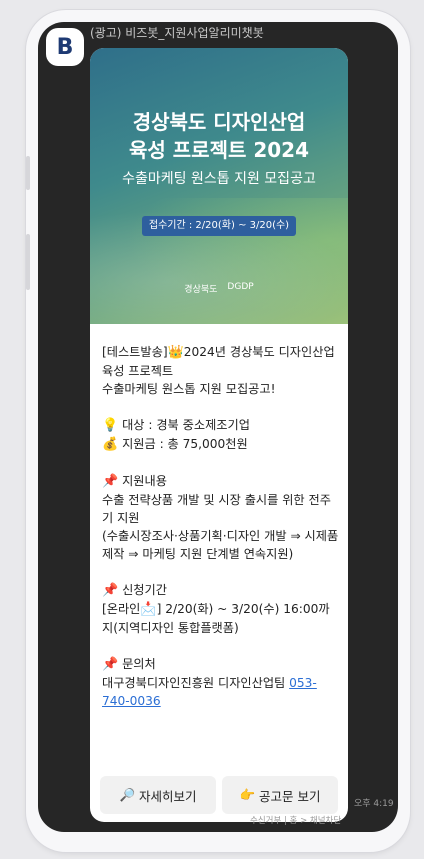  Describe the element at coordinates (216, 509) in the screenshot. I see `support-desc: 수출 전략상품 개발 및 시장 출시를 위한 전주기 지원` at that location.